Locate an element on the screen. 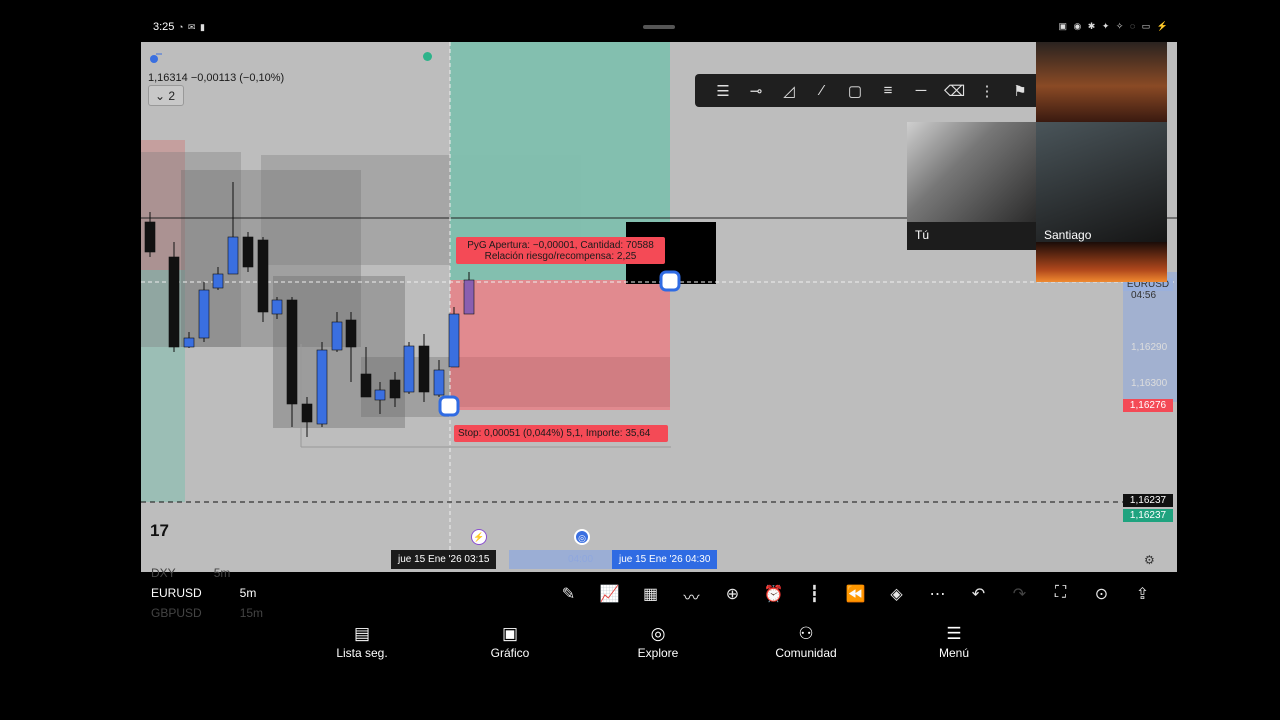 The width and height of the screenshot is (1280, 720). chart-type-icon: 📈 is located at coordinates (609, 596).